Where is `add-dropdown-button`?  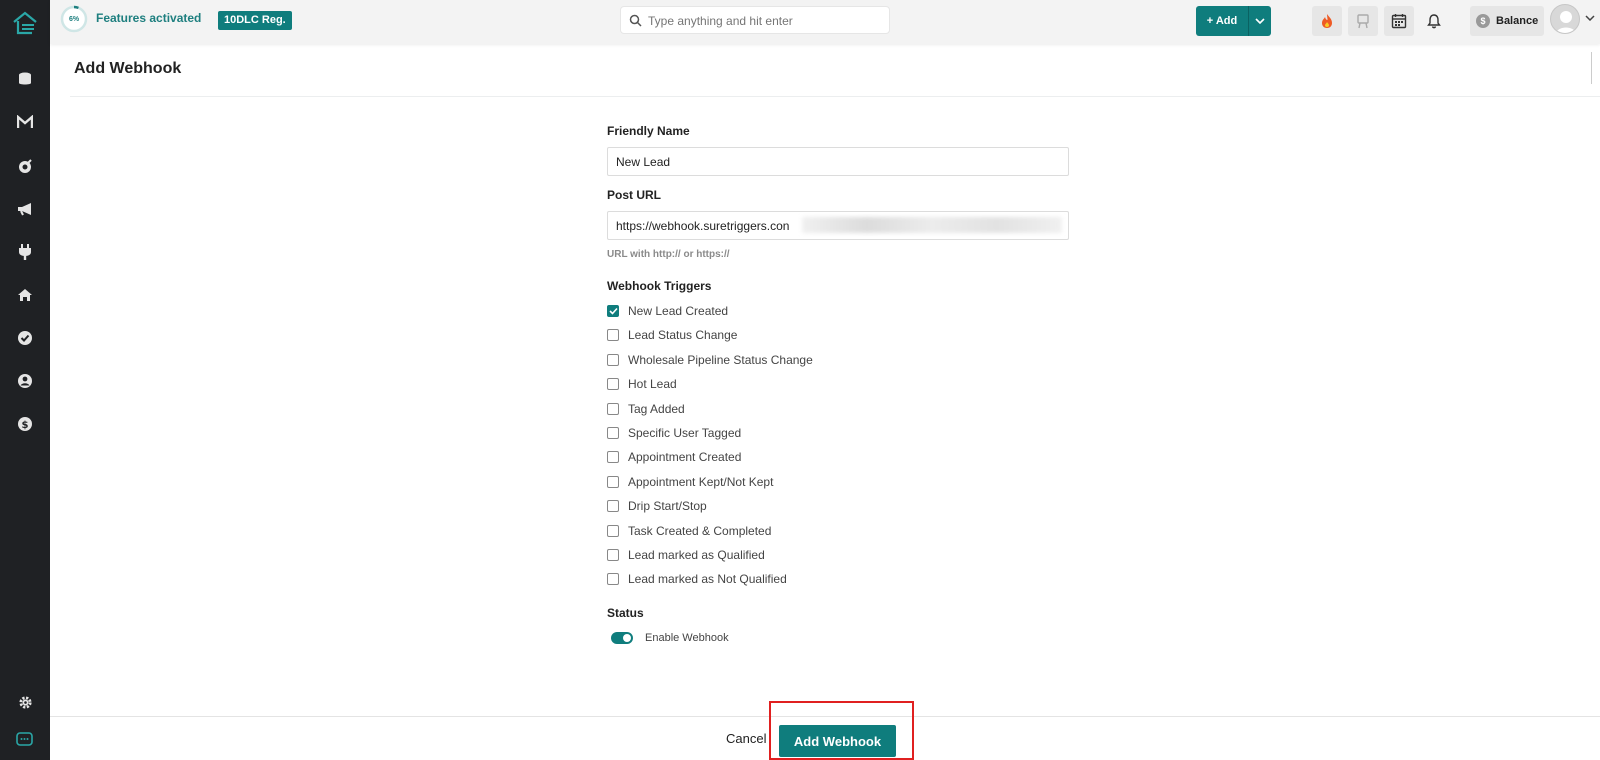
add-dropdown-button is located at coordinates (1259, 21).